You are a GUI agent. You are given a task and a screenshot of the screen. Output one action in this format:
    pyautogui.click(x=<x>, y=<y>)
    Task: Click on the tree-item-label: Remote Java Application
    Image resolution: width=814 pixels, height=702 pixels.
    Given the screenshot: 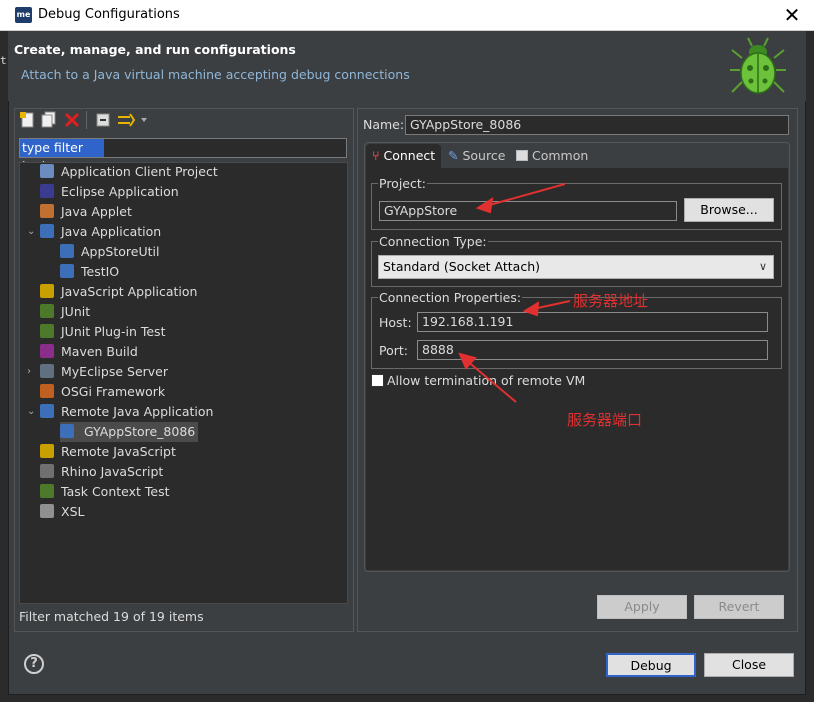 What is the action you would take?
    pyautogui.click(x=137, y=411)
    